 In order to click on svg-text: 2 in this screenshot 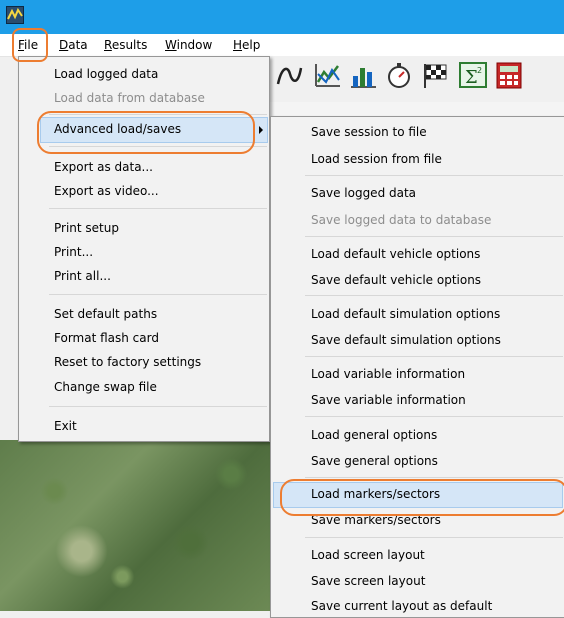, I will do `click(479, 70)`.